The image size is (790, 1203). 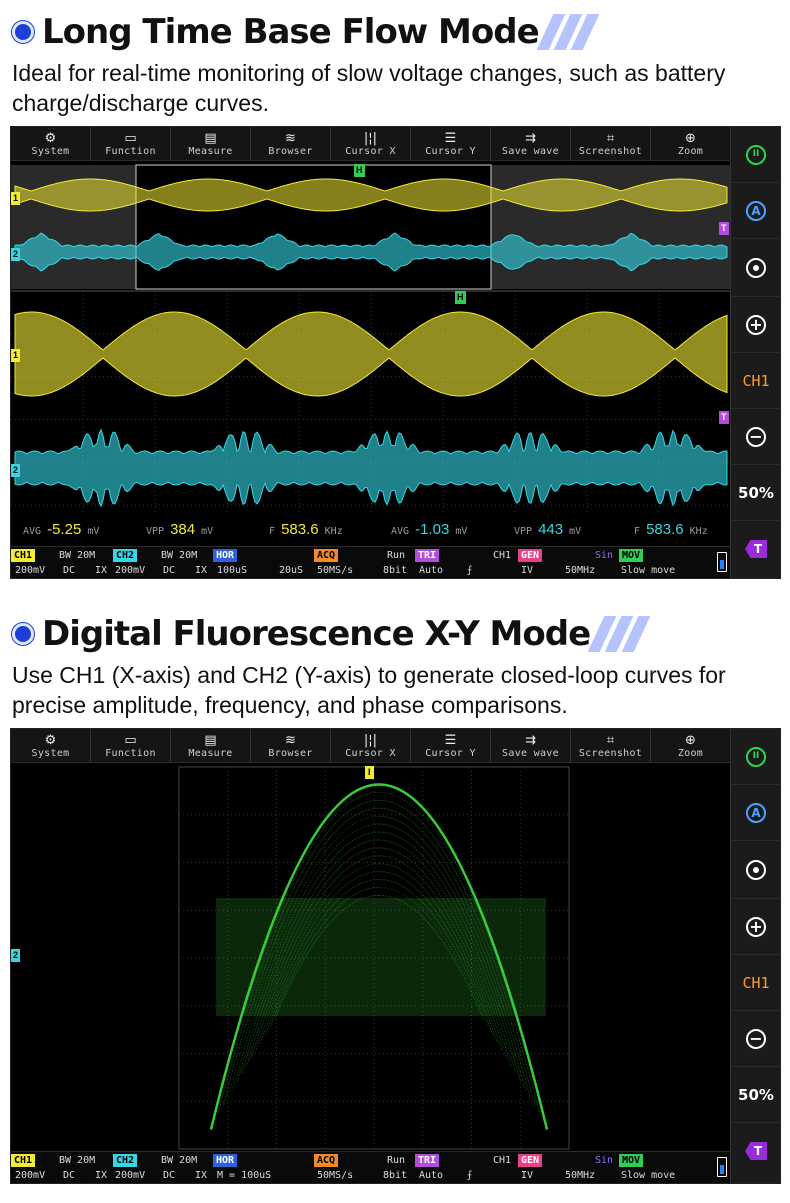 What do you see at coordinates (77, 555) in the screenshot?
I see `ch1-bandwidth: BW 20M` at bounding box center [77, 555].